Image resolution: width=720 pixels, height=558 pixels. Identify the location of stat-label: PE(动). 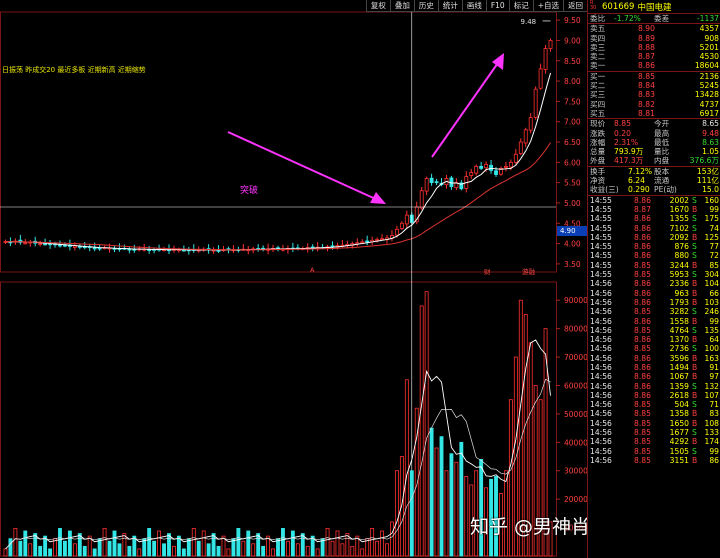
(665, 190).